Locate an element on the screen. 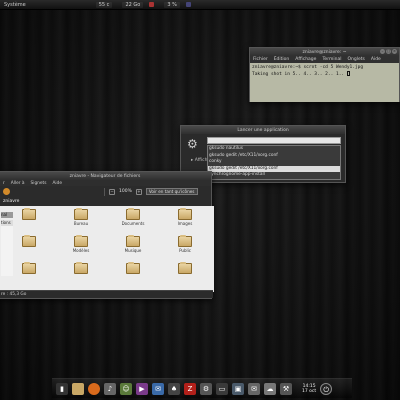 The width and height of the screenshot is (400, 400). file-manager-titlebar: zniavre - Navigateur de fichiers is located at coordinates (105, 176).